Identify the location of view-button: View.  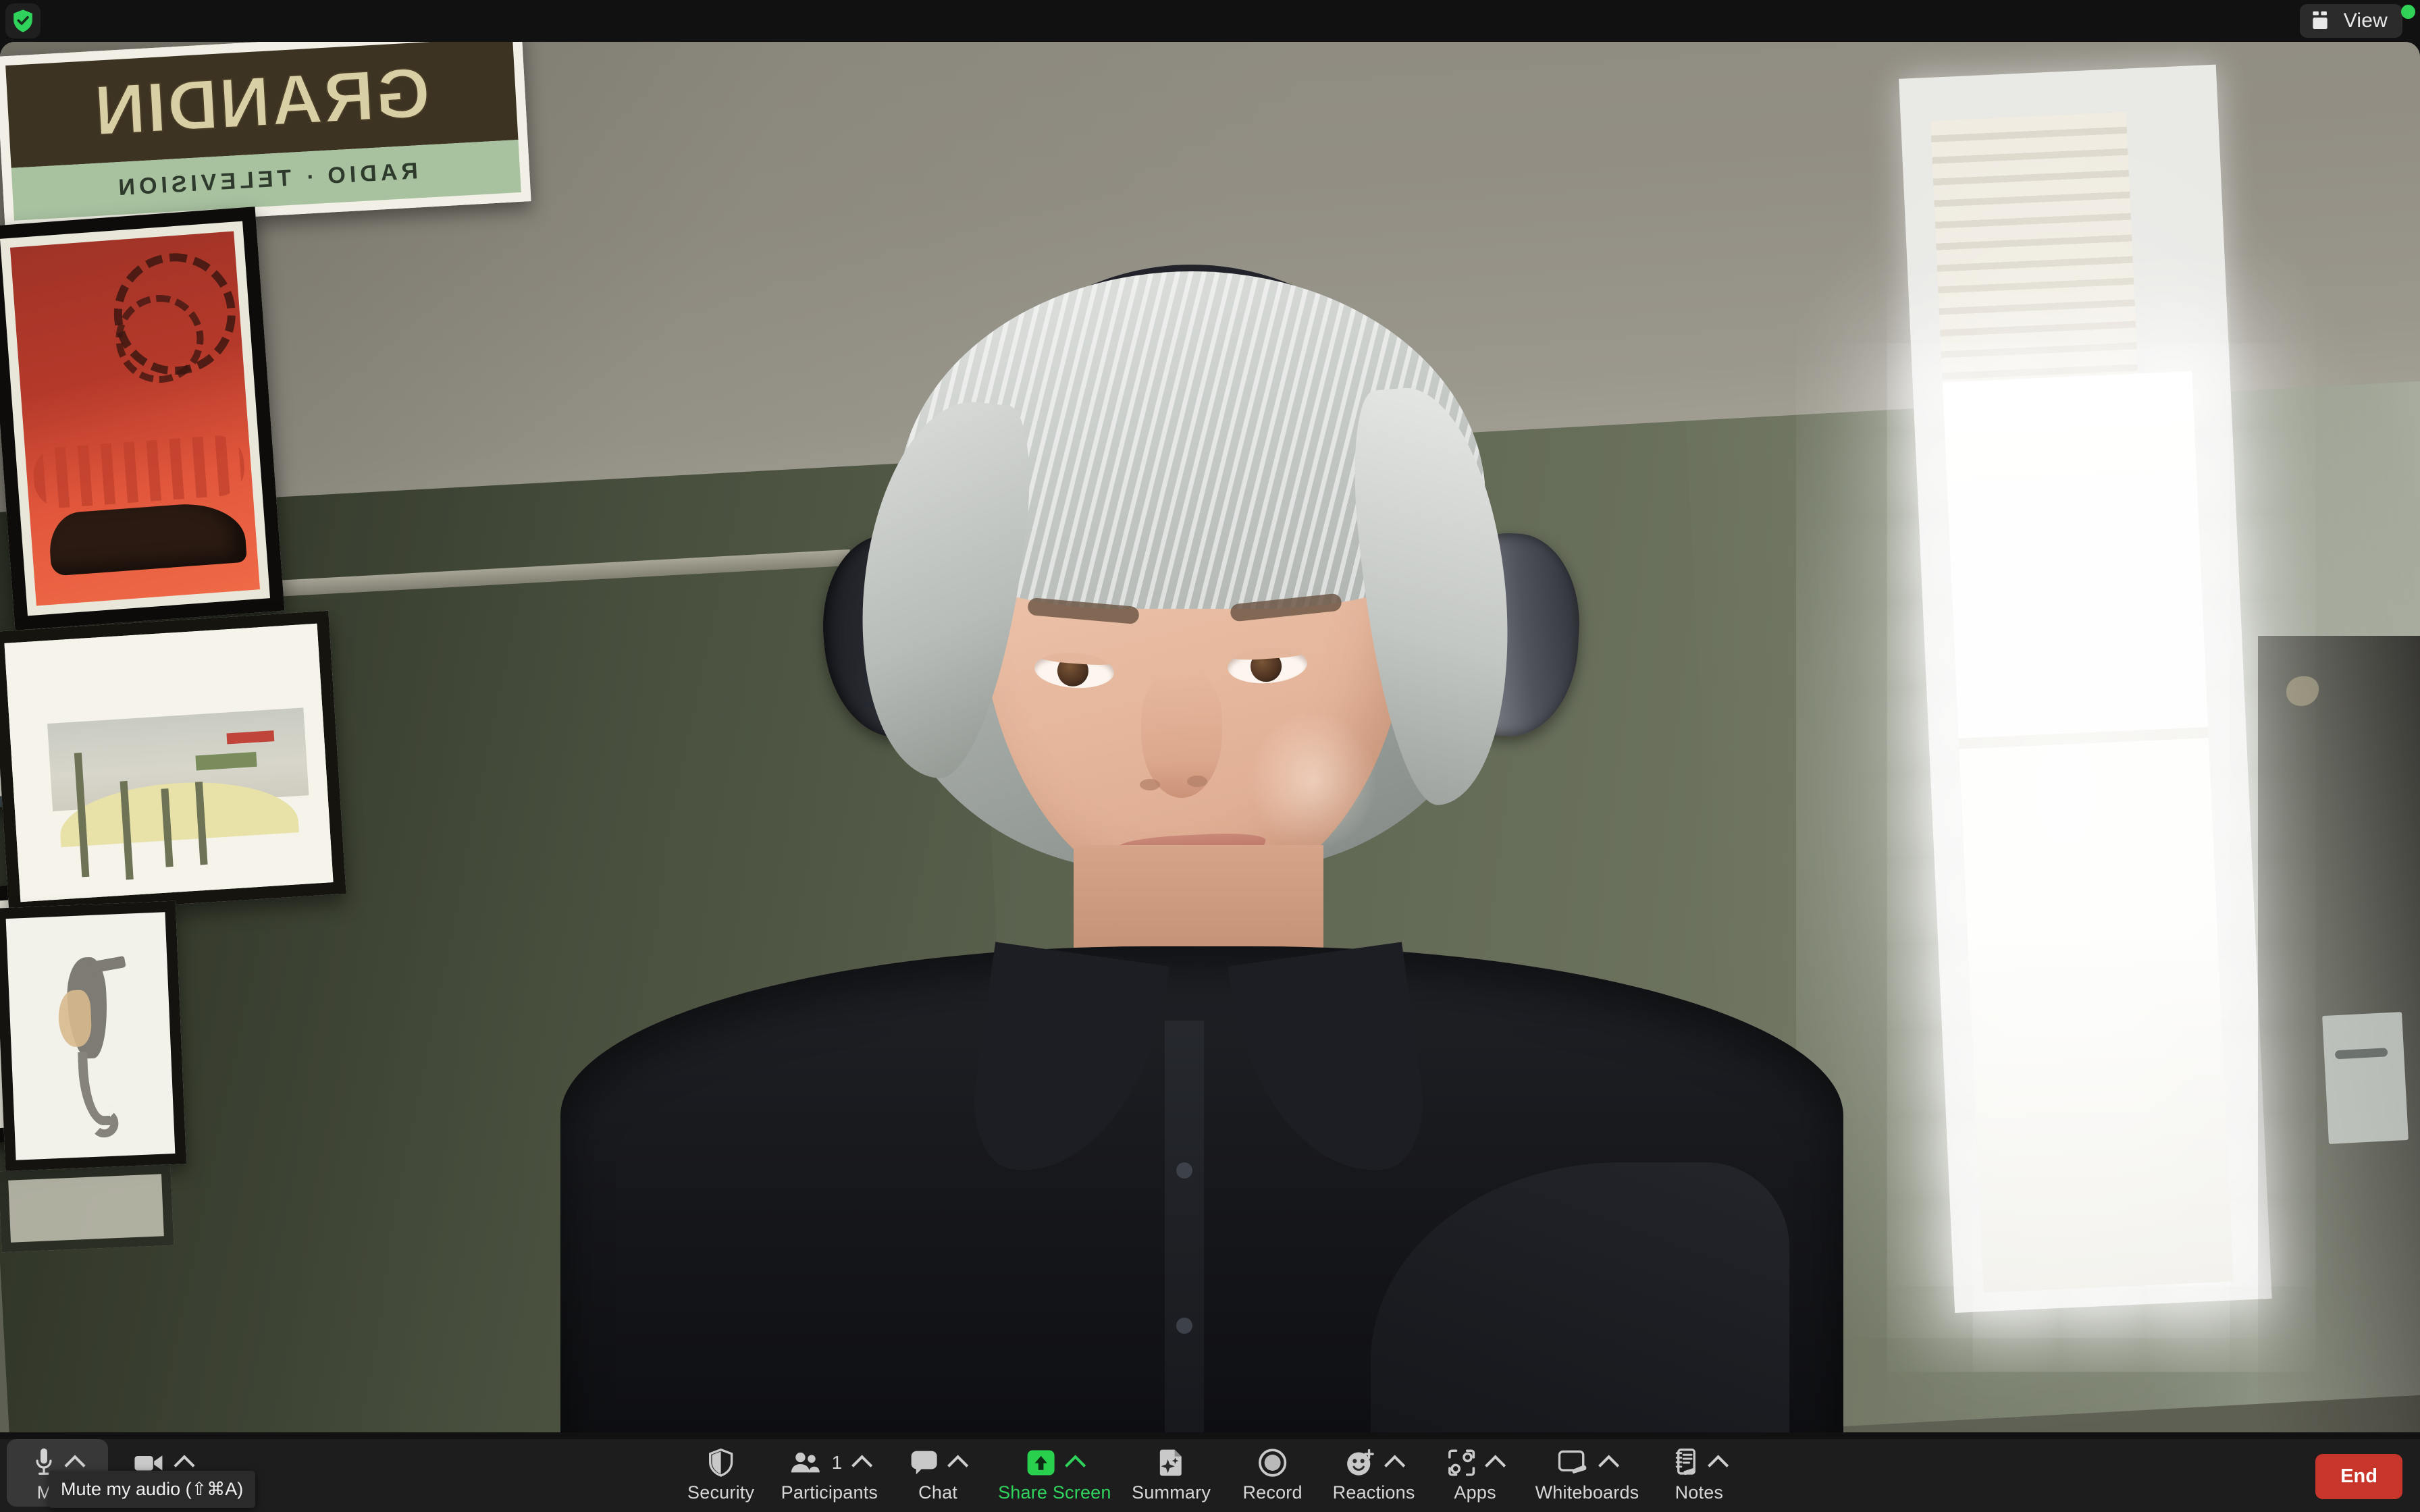
(2350, 21).